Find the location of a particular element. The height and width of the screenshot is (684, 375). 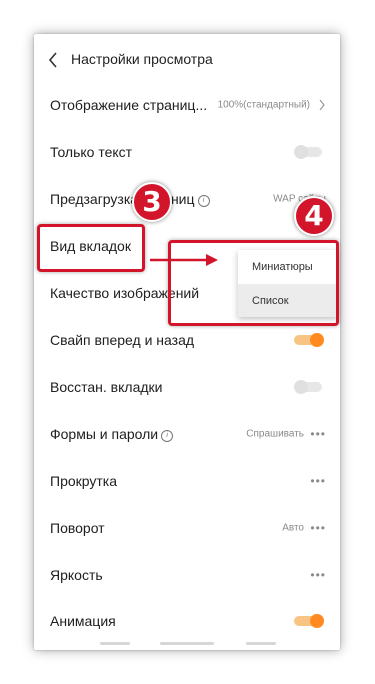

row-text-only-label: Только текст is located at coordinates (91, 152).